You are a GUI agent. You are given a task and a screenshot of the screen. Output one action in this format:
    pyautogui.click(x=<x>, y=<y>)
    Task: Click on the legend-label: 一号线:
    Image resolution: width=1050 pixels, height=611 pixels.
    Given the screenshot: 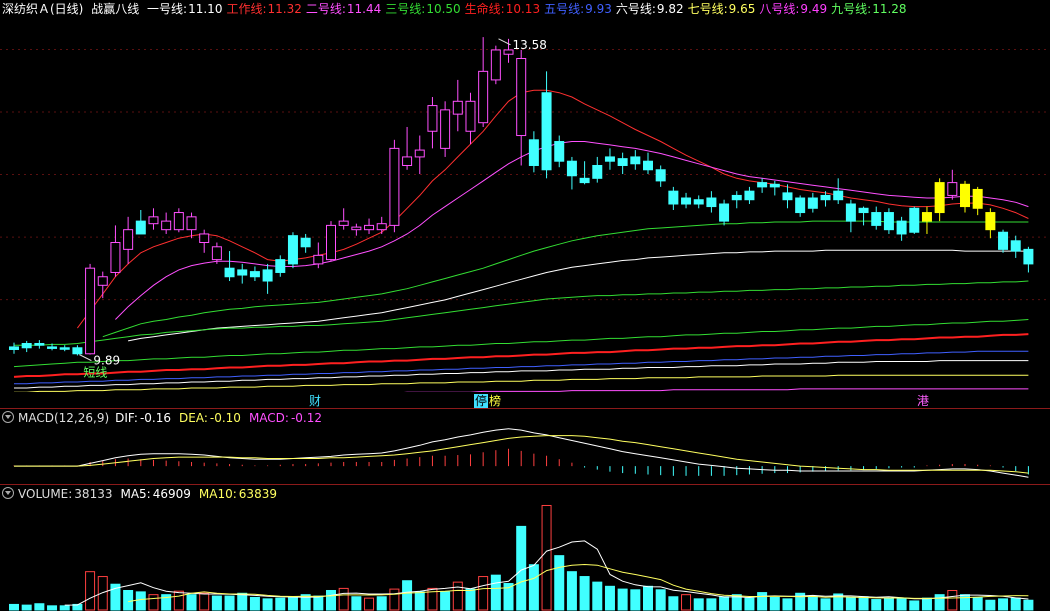 What is the action you would take?
    pyautogui.click(x=167, y=9)
    